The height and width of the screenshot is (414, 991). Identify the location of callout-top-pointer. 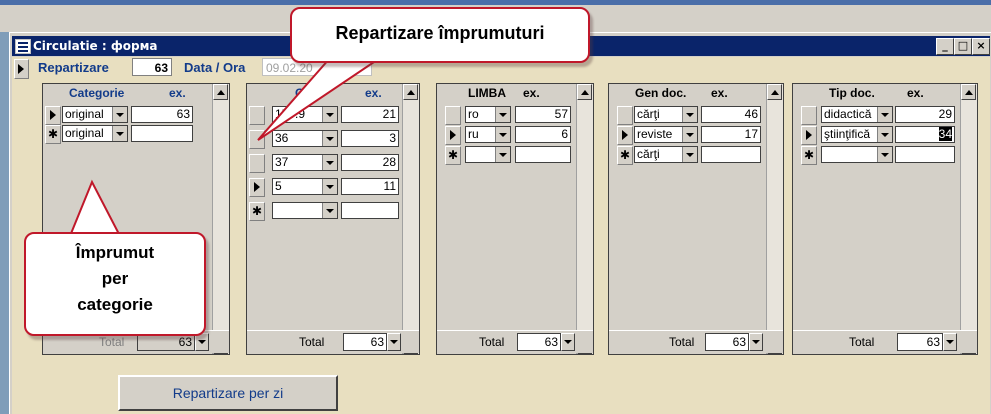
(320, 99).